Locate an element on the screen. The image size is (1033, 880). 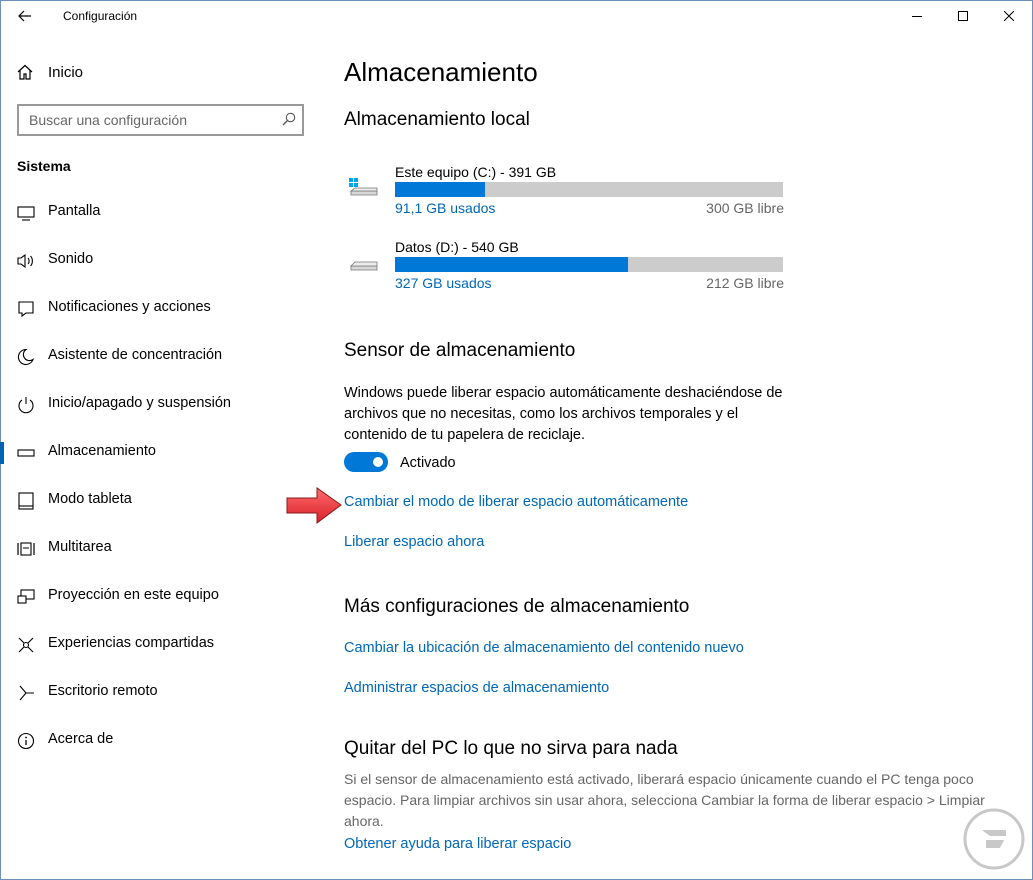
sidebar-item-multitask: Multitarea is located at coordinates (161, 548).